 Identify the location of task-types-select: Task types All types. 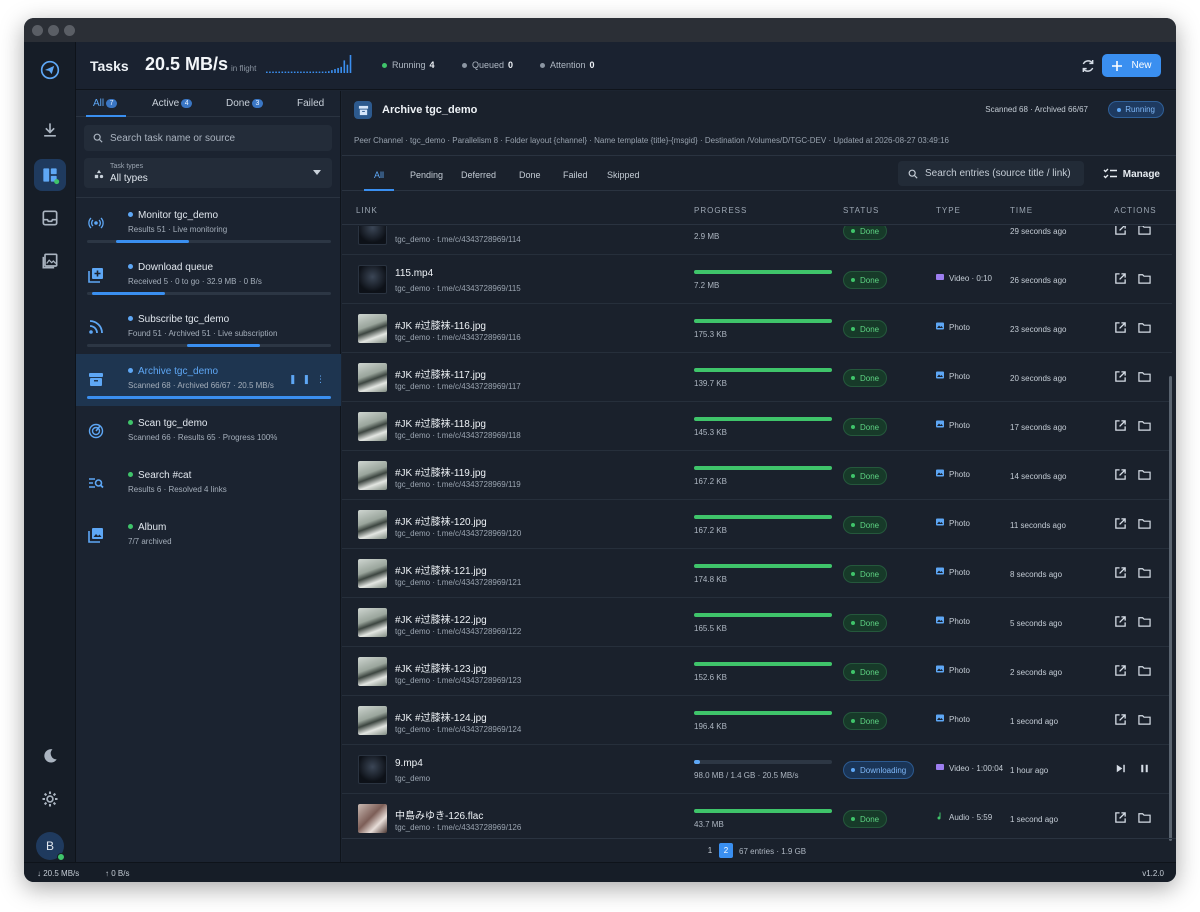
(208, 173).